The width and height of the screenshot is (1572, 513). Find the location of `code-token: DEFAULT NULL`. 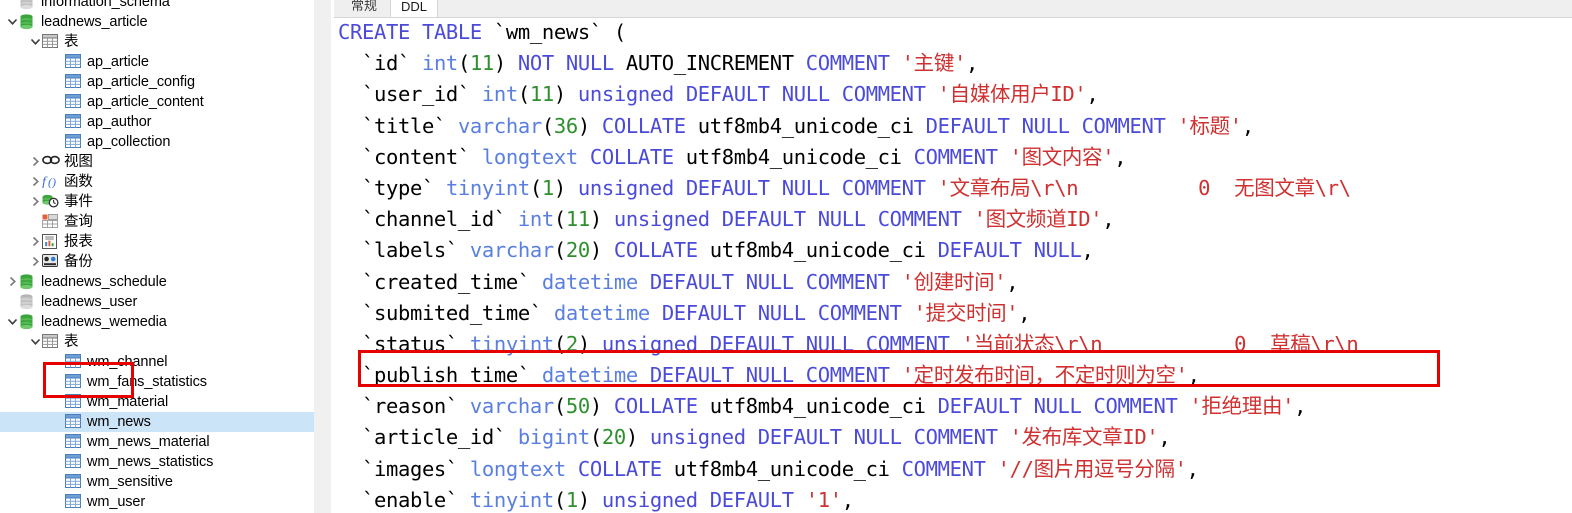

code-token: DEFAULT NULL is located at coordinates (1009, 406).